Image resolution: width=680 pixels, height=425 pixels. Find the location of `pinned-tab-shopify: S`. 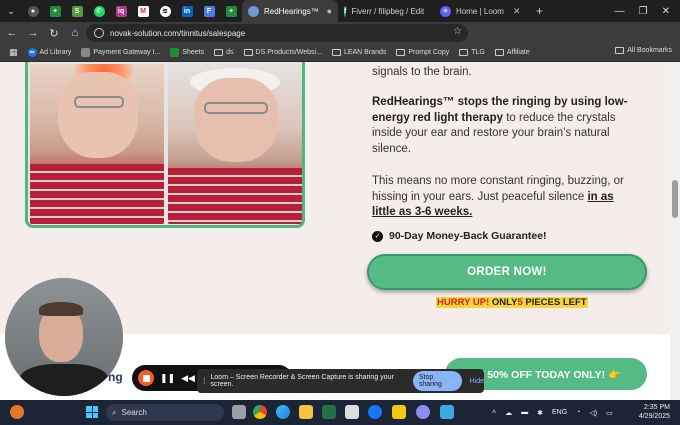

pinned-tab-shopify: S is located at coordinates (77, 11).